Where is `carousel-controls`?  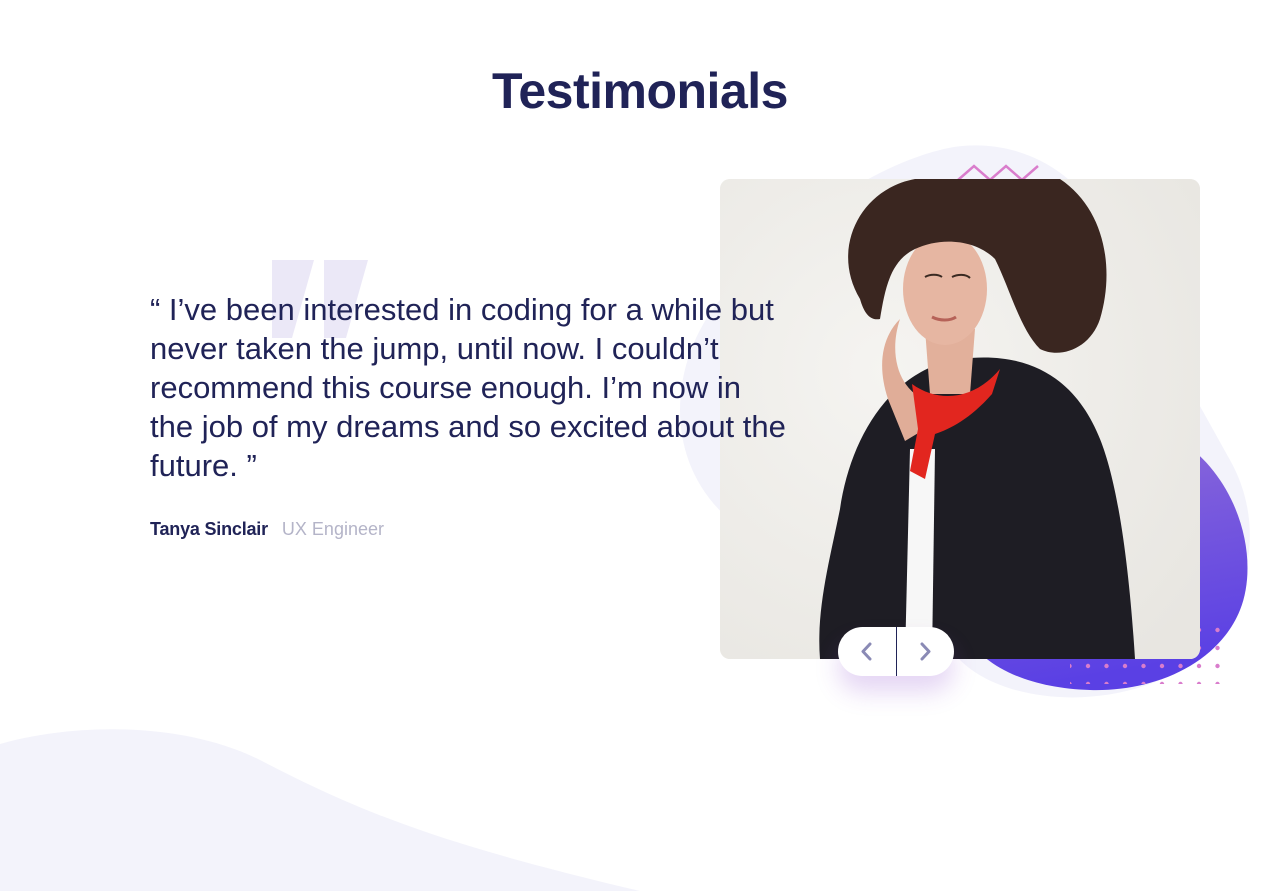
carousel-controls is located at coordinates (896, 651).